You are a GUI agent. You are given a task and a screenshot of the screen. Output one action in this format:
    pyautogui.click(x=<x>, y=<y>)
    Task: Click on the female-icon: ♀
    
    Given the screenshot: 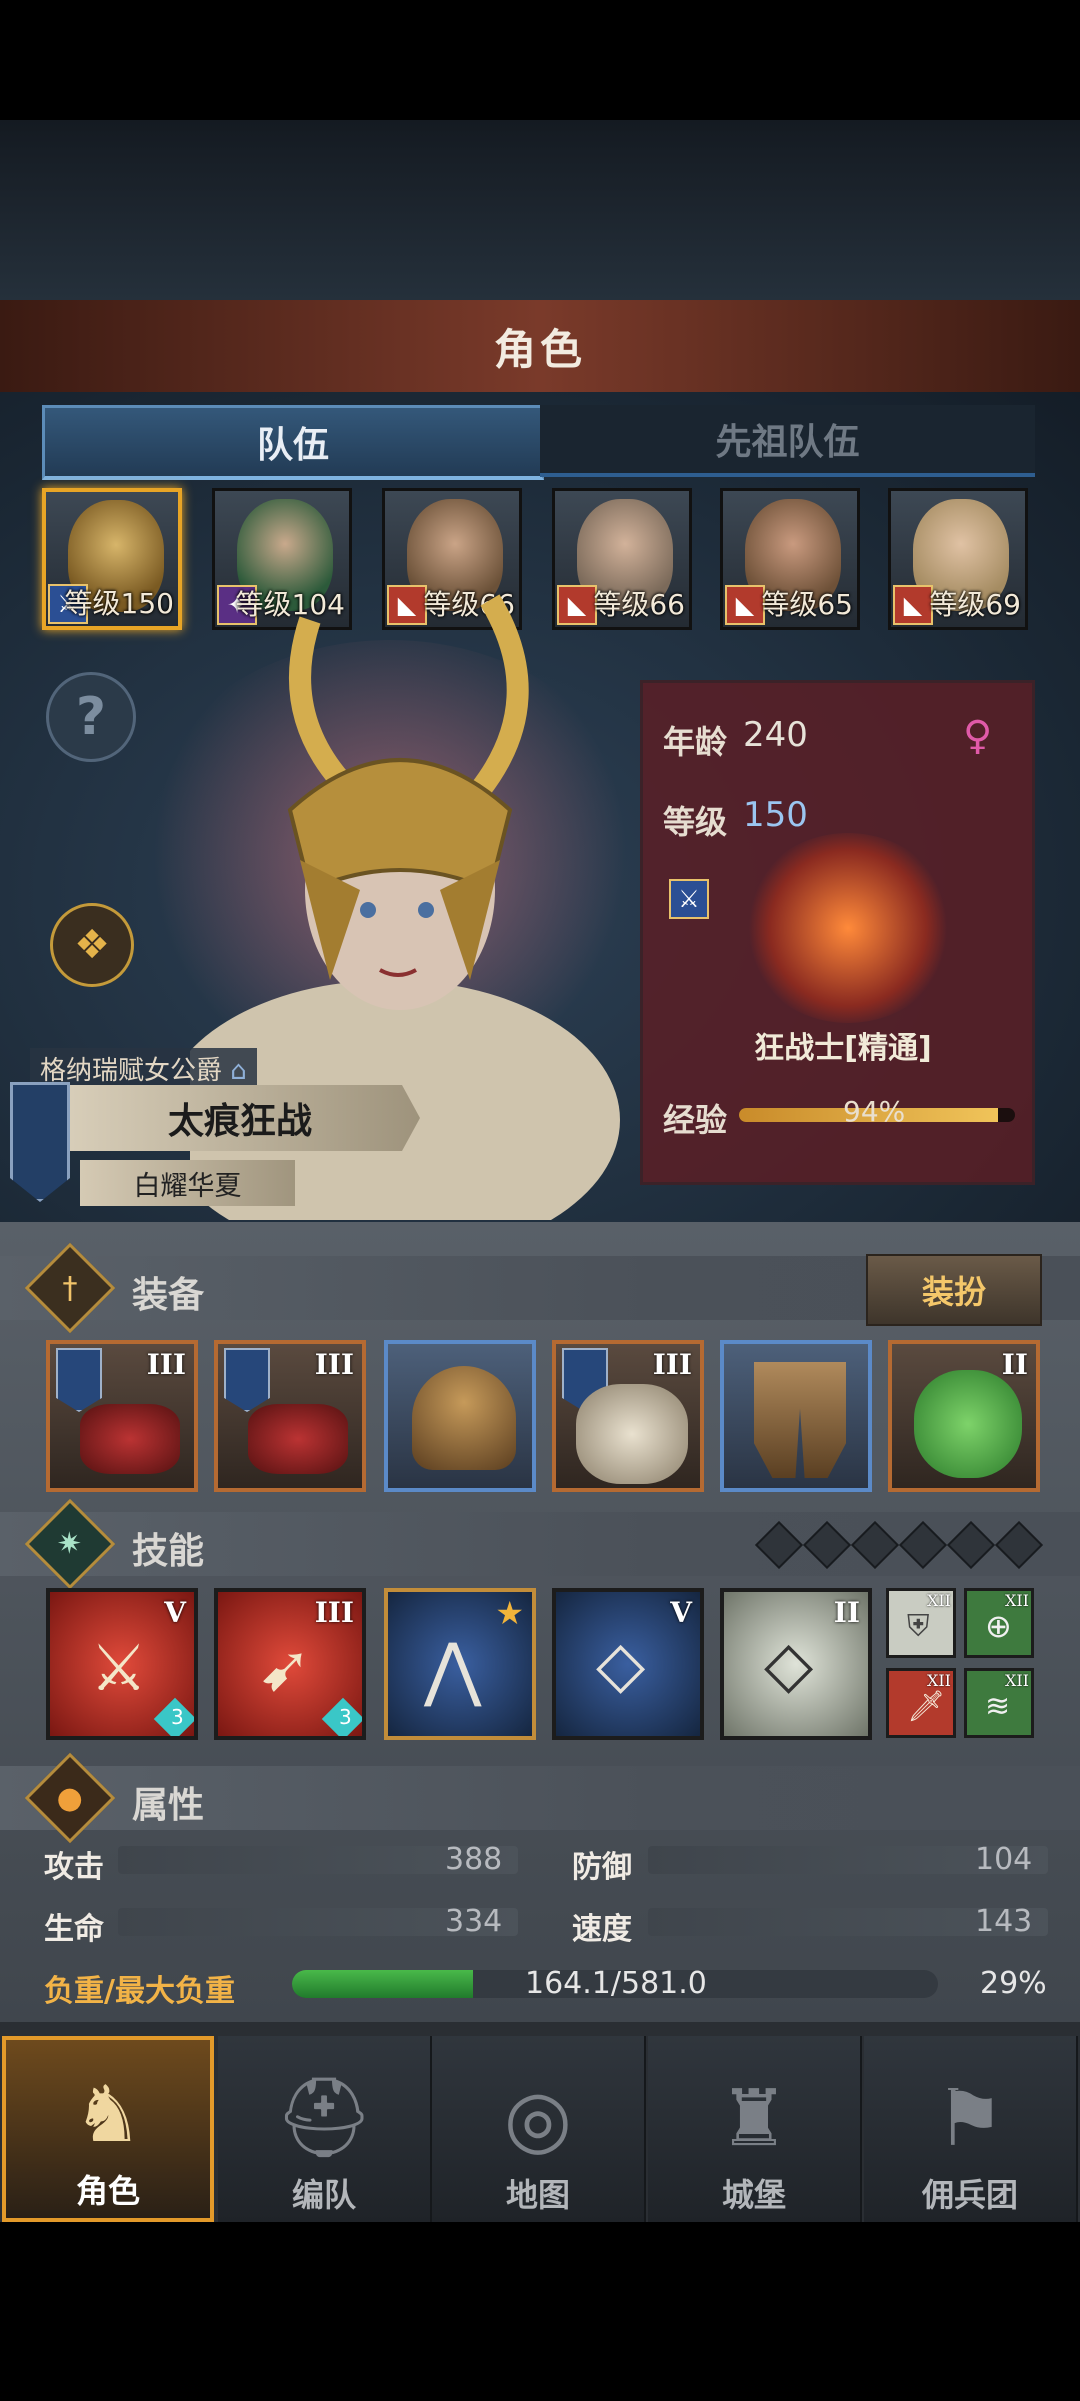 What is the action you would take?
    pyautogui.click(x=978, y=736)
    